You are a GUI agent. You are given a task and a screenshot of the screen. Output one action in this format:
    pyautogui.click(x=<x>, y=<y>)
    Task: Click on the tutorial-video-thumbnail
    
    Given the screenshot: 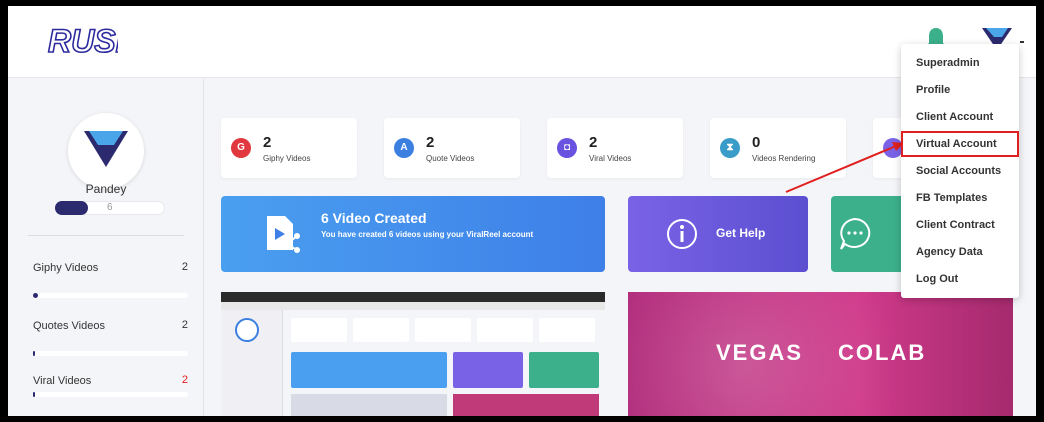 What is the action you would take?
    pyautogui.click(x=413, y=354)
    